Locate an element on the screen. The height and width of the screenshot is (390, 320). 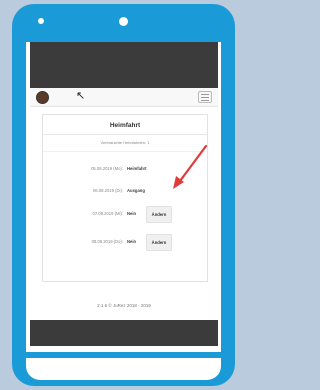
bottom-overlay is located at coordinates (124, 333).